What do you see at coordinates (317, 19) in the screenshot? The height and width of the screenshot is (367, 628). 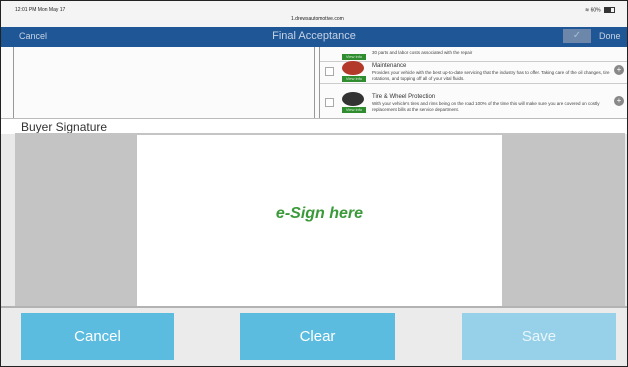 I see `url-text: 1.drewsautomotive.com` at bounding box center [317, 19].